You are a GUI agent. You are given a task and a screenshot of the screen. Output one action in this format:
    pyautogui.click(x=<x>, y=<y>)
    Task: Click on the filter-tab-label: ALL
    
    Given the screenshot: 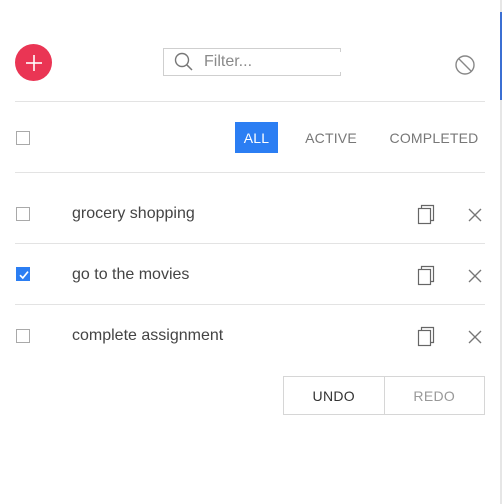 What is the action you would take?
    pyautogui.click(x=256, y=137)
    